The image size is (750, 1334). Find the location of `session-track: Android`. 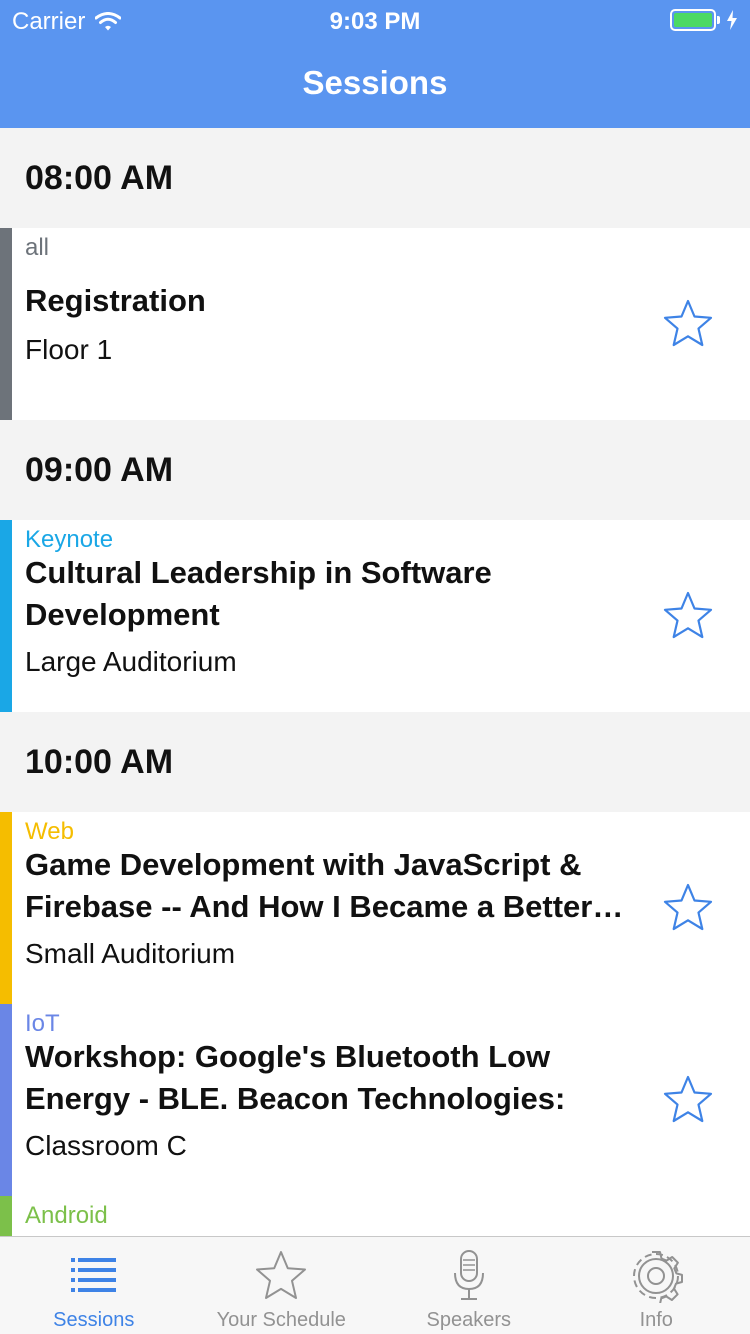

session-track: Android is located at coordinates (66, 1215).